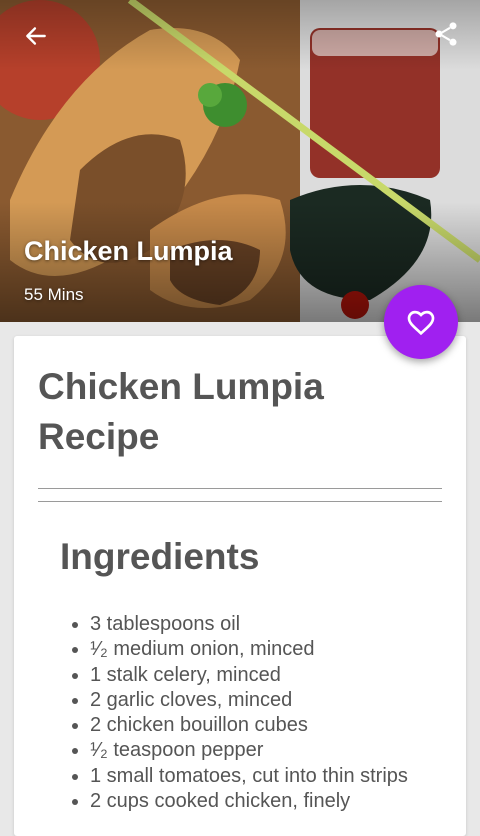  What do you see at coordinates (160, 556) in the screenshot?
I see `ingredients-heading: Ingredients` at bounding box center [160, 556].